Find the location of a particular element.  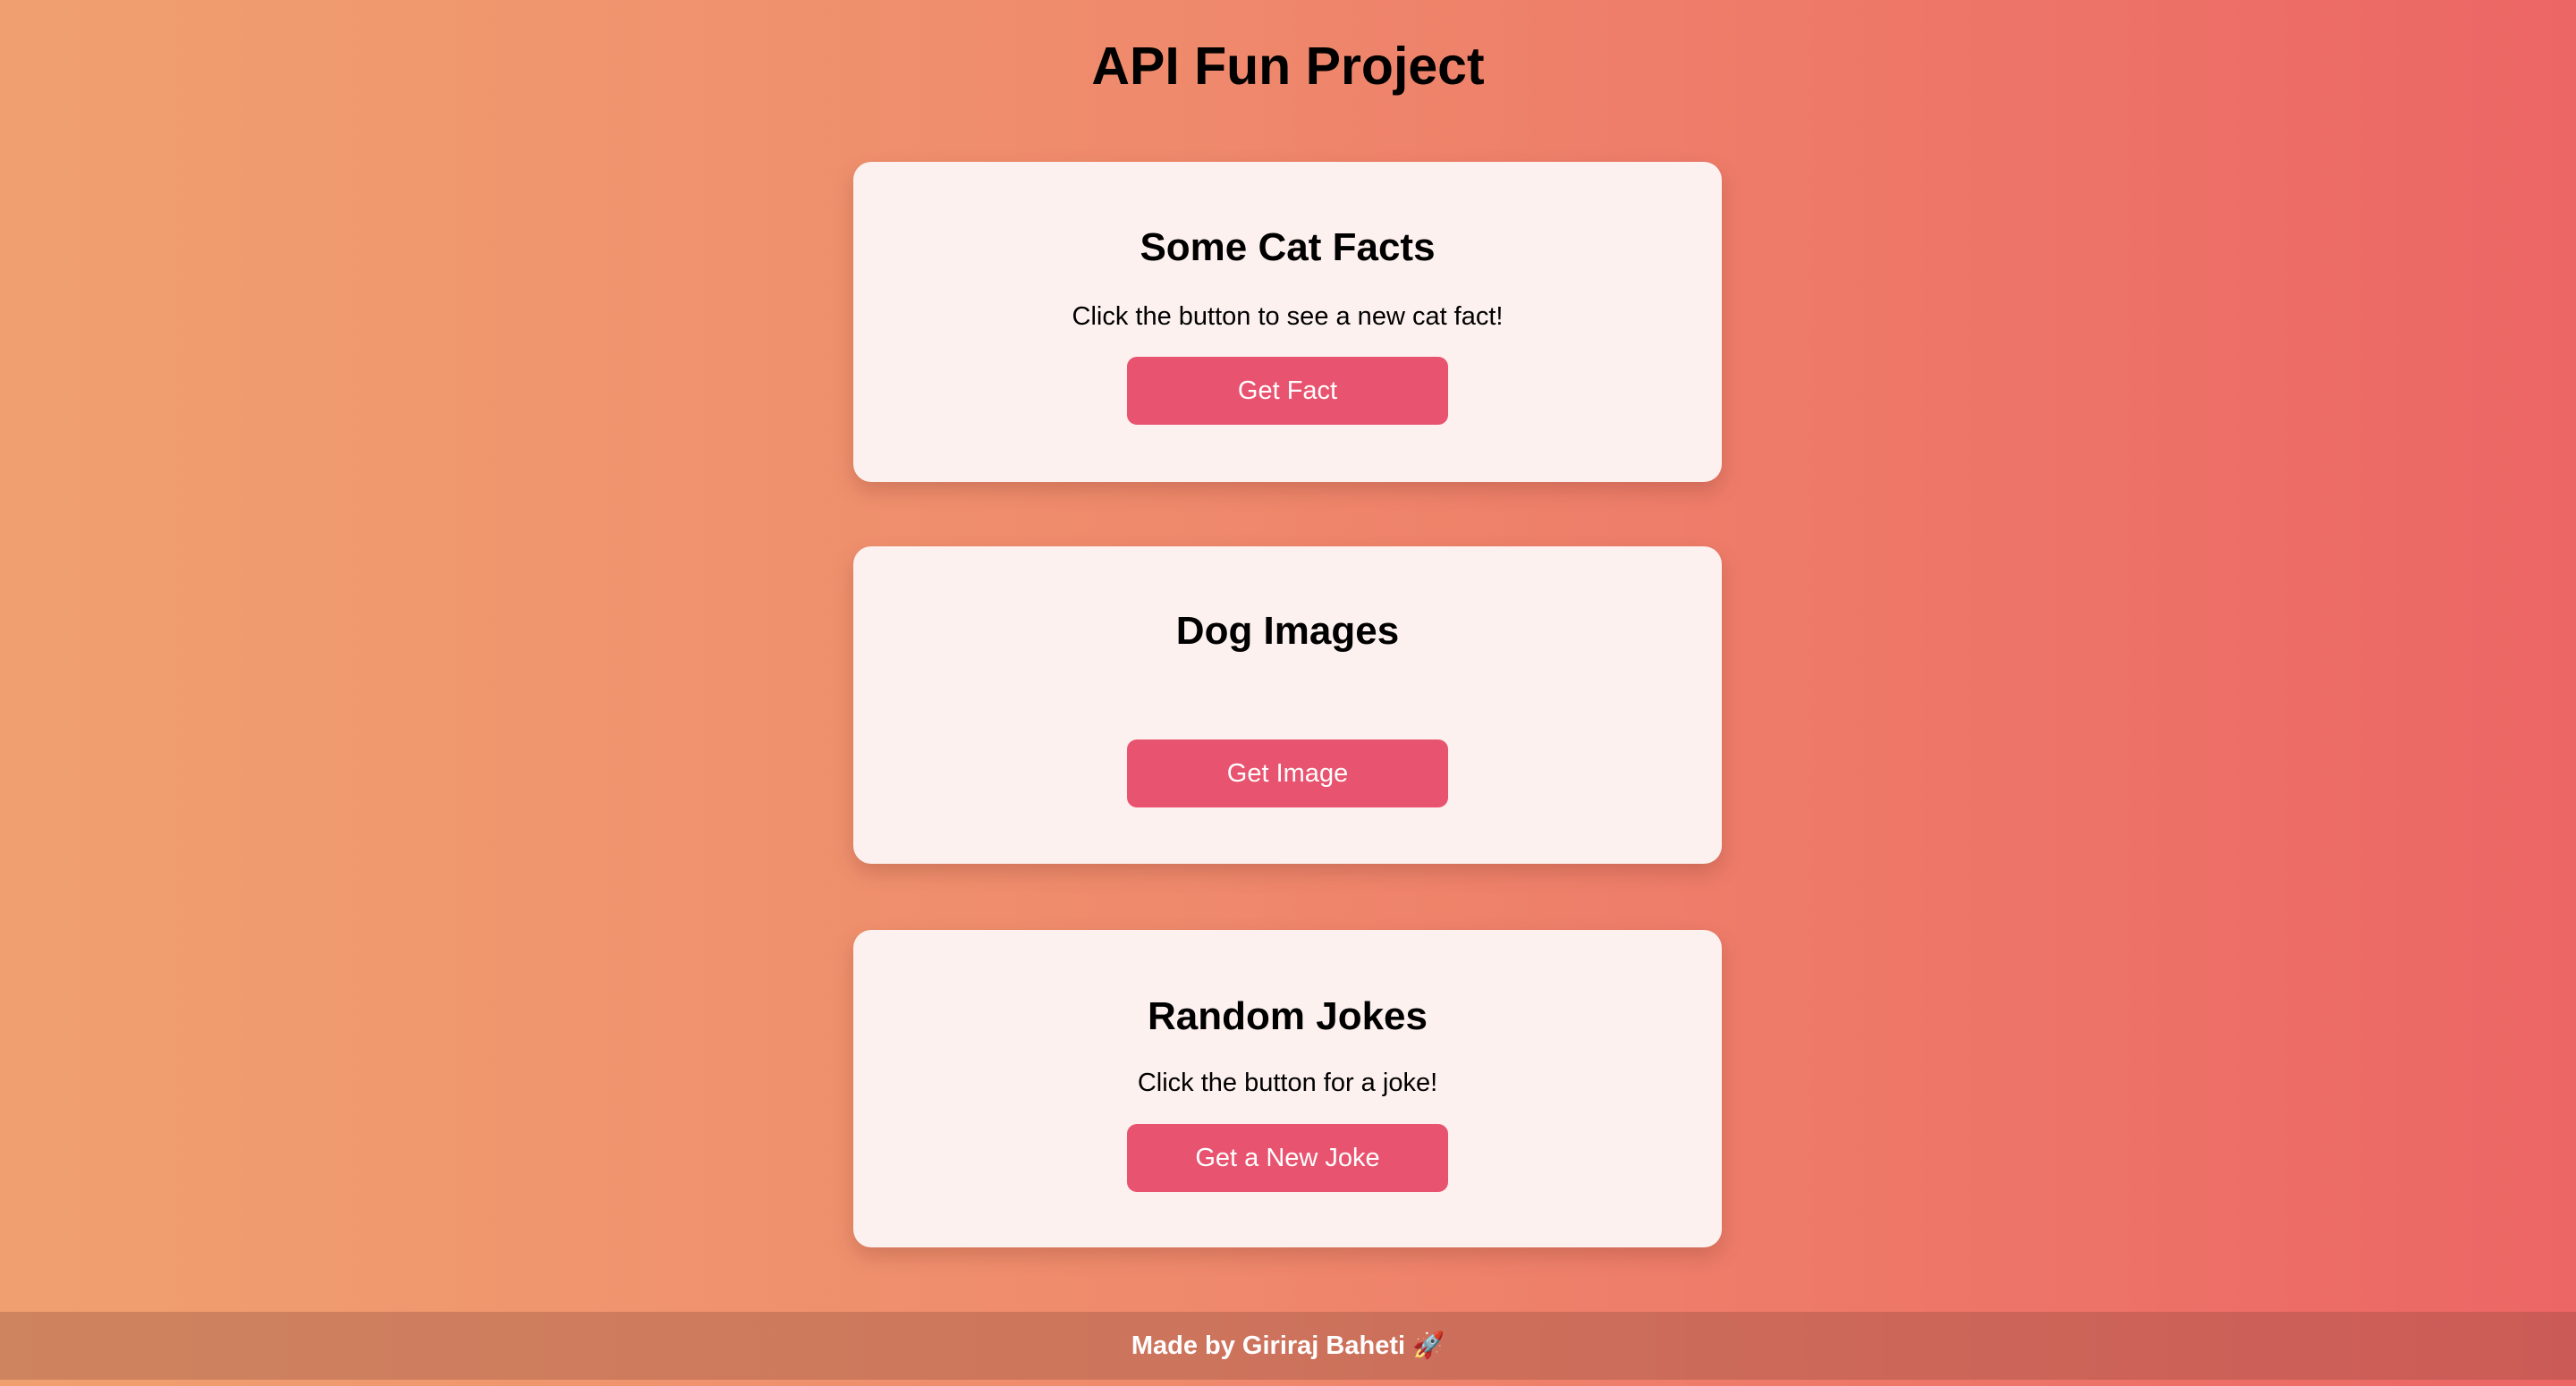

dog-images-title: Dog Images is located at coordinates (1287, 631).